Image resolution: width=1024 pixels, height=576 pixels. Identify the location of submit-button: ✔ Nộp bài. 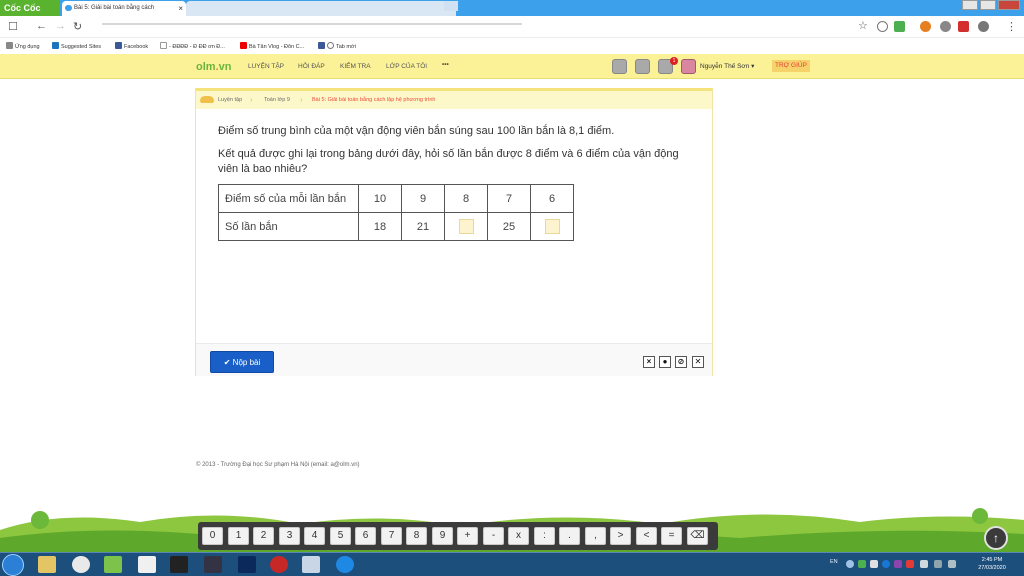
(242, 362).